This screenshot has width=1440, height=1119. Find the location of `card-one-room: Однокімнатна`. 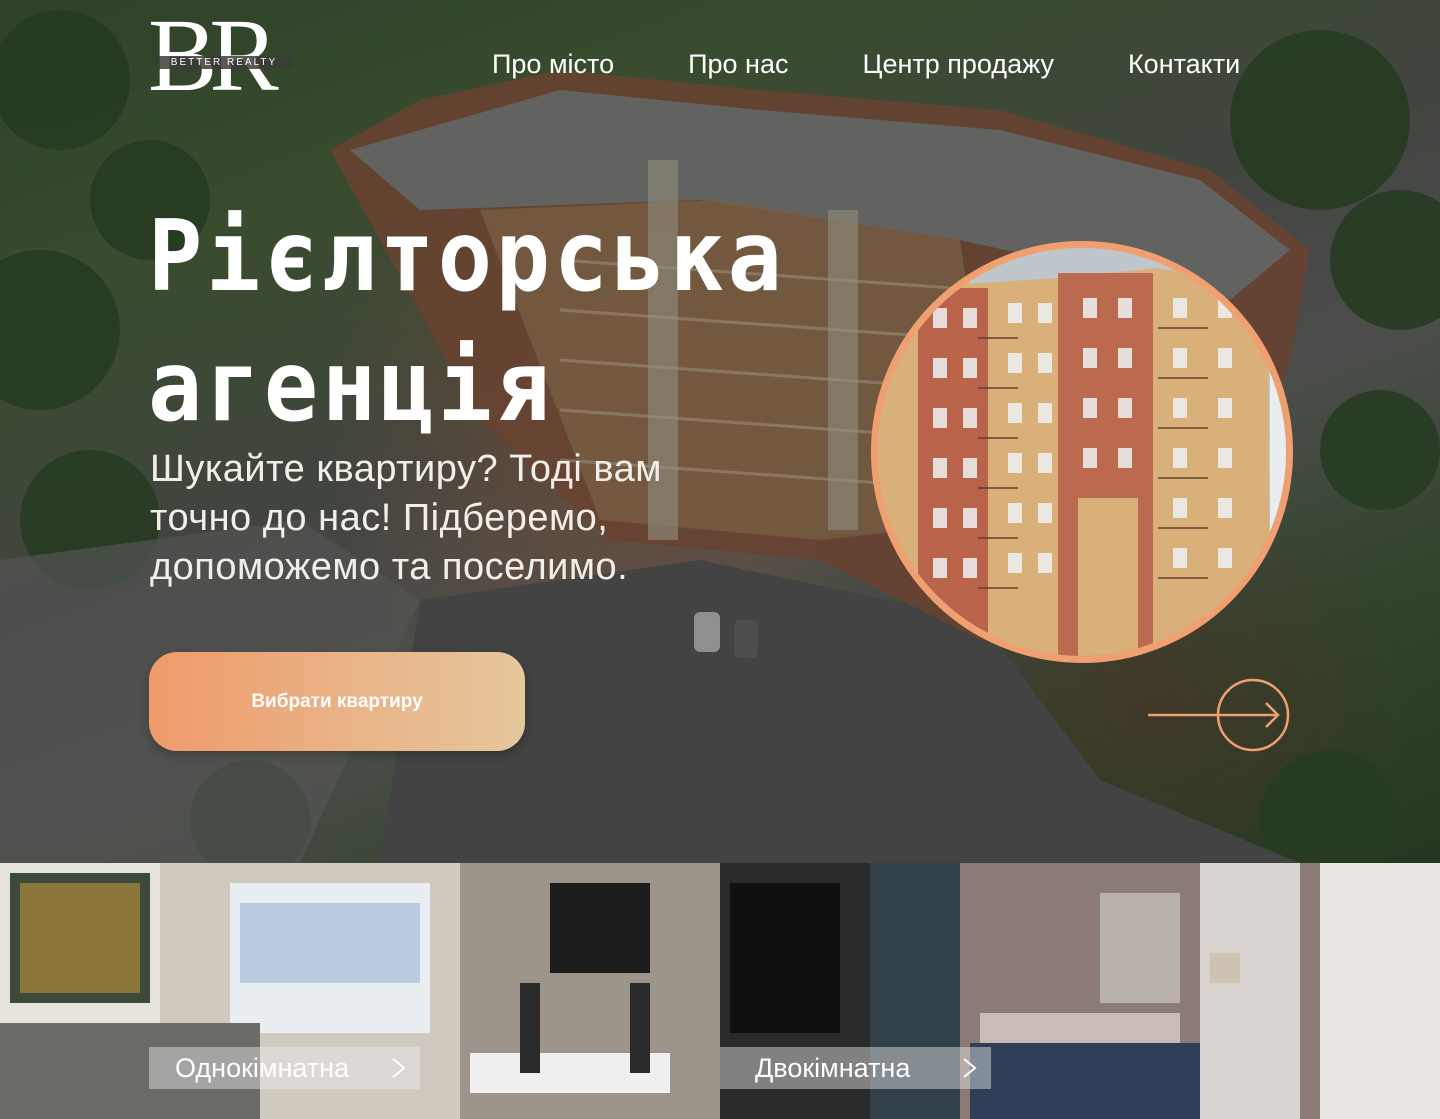

card-one-room: Однокімнатна is located at coordinates (360, 991).